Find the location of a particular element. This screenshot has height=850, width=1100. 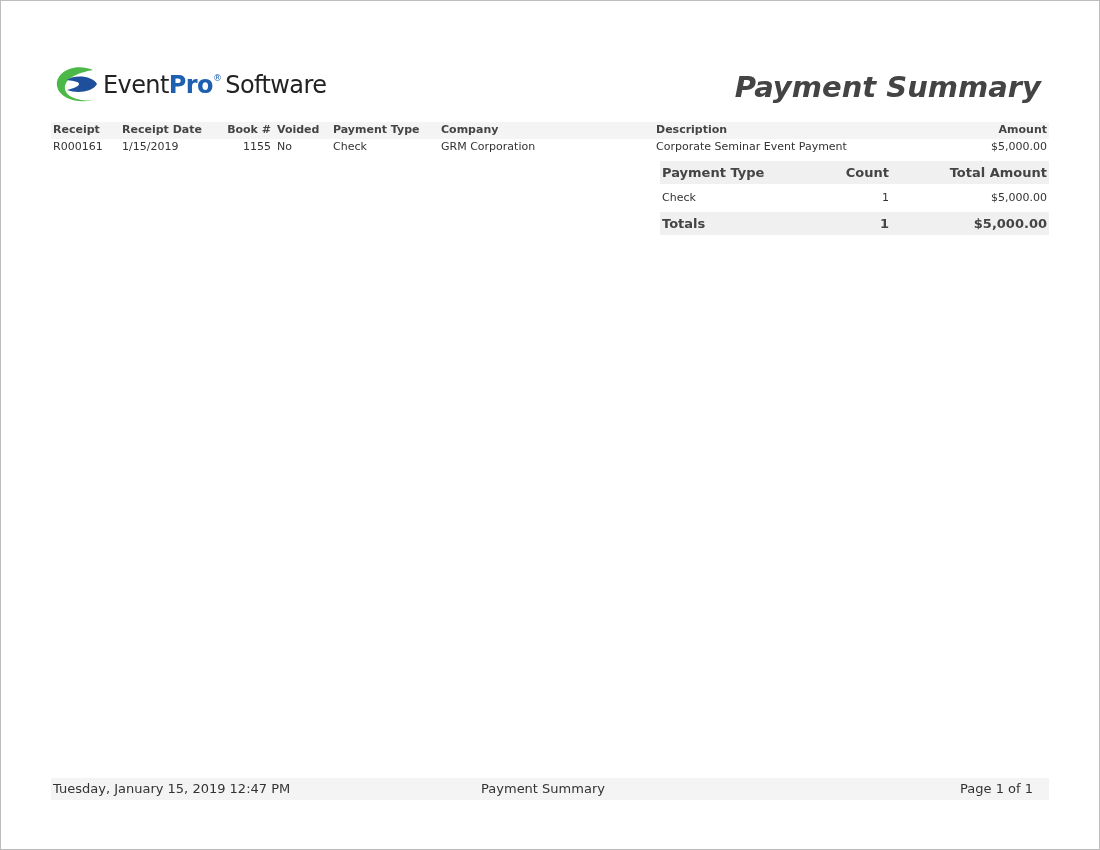

logo-wordmark: EventPro® Software is located at coordinates (215, 85).